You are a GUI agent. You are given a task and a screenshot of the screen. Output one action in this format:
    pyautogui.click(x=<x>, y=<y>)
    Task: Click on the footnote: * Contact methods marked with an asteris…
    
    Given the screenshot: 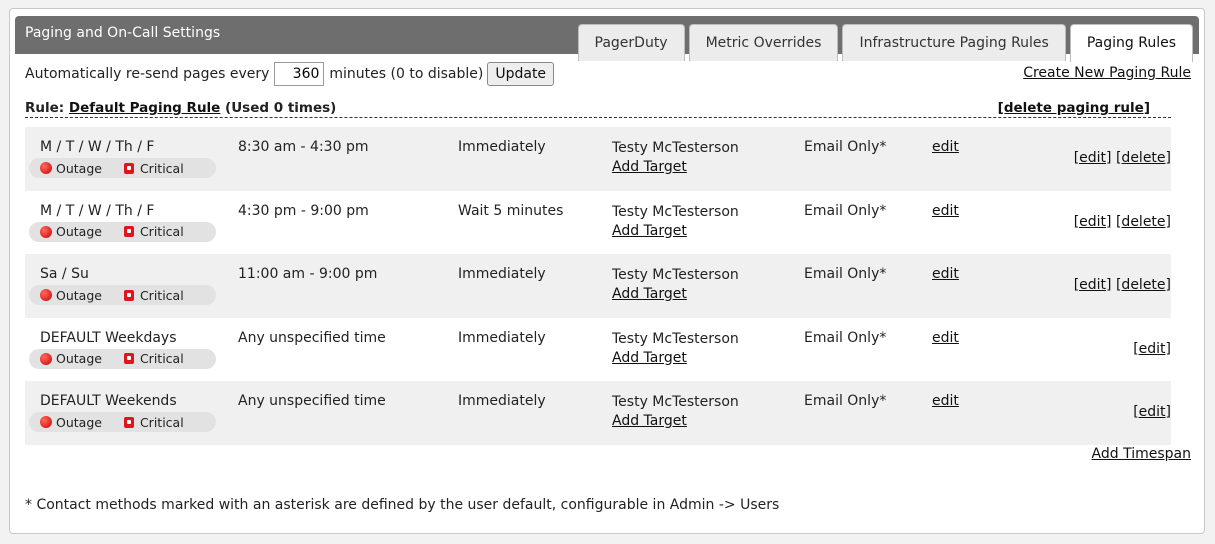 What is the action you would take?
    pyautogui.click(x=402, y=505)
    